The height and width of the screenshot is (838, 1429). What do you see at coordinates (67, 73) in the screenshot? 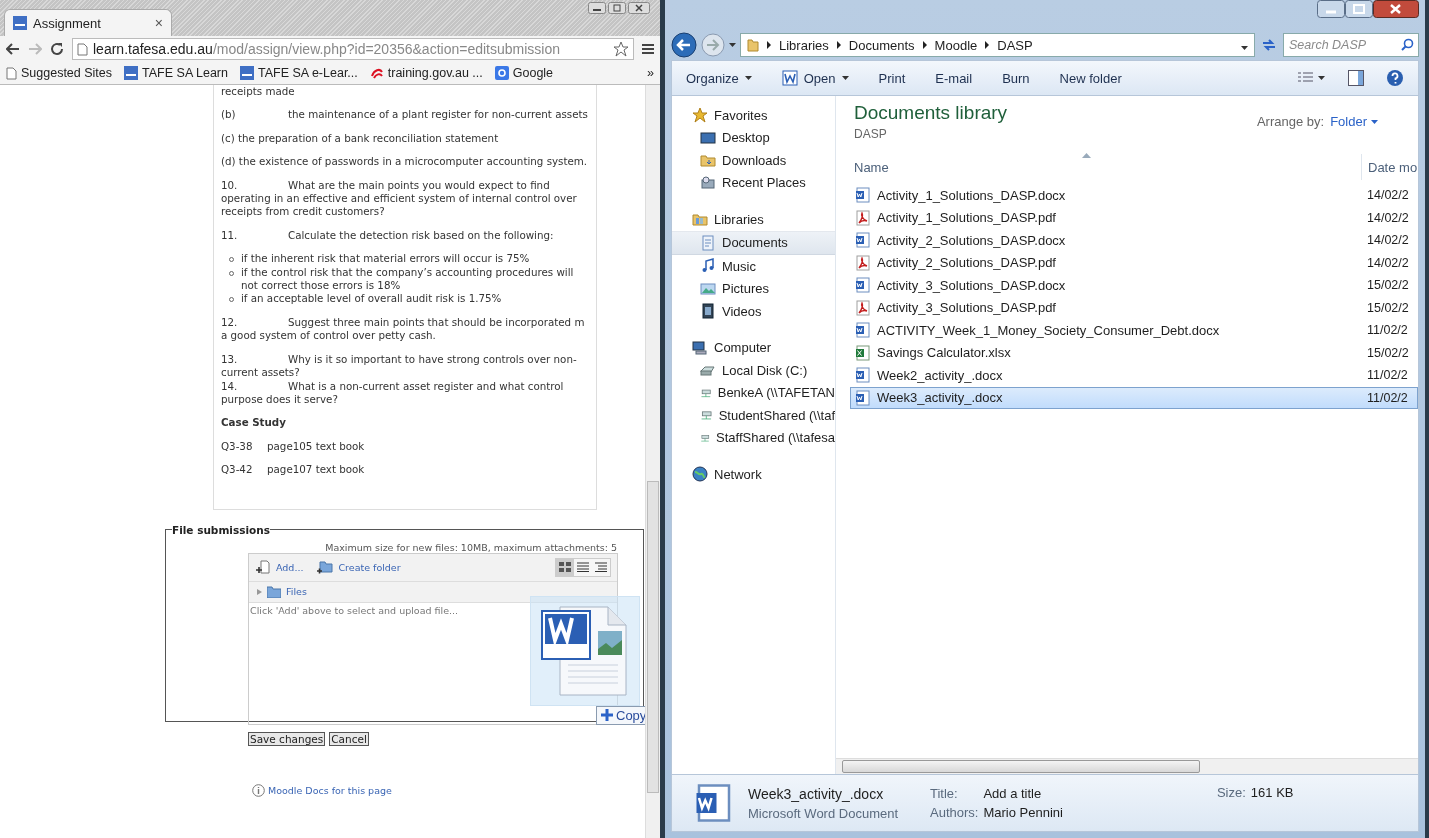
I see `bookmark-link: Suggested Sites` at bounding box center [67, 73].